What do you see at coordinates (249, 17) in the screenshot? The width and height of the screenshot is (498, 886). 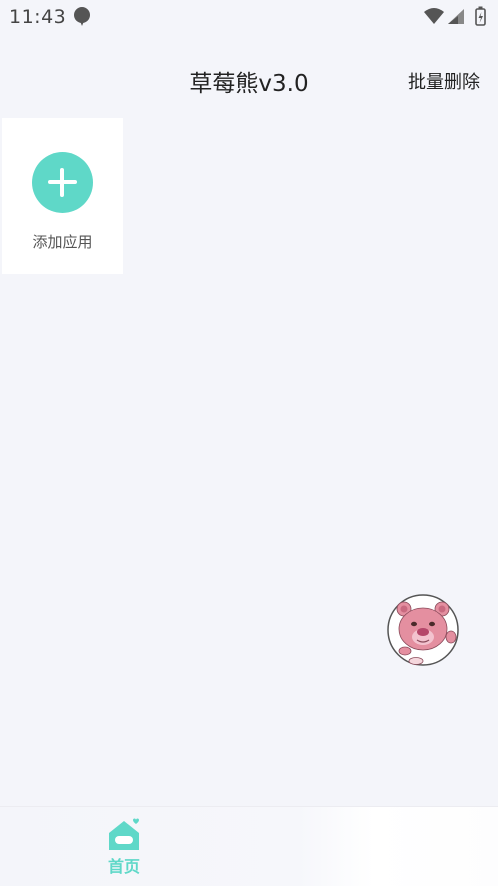 I see `status-bar: 11:43` at bounding box center [249, 17].